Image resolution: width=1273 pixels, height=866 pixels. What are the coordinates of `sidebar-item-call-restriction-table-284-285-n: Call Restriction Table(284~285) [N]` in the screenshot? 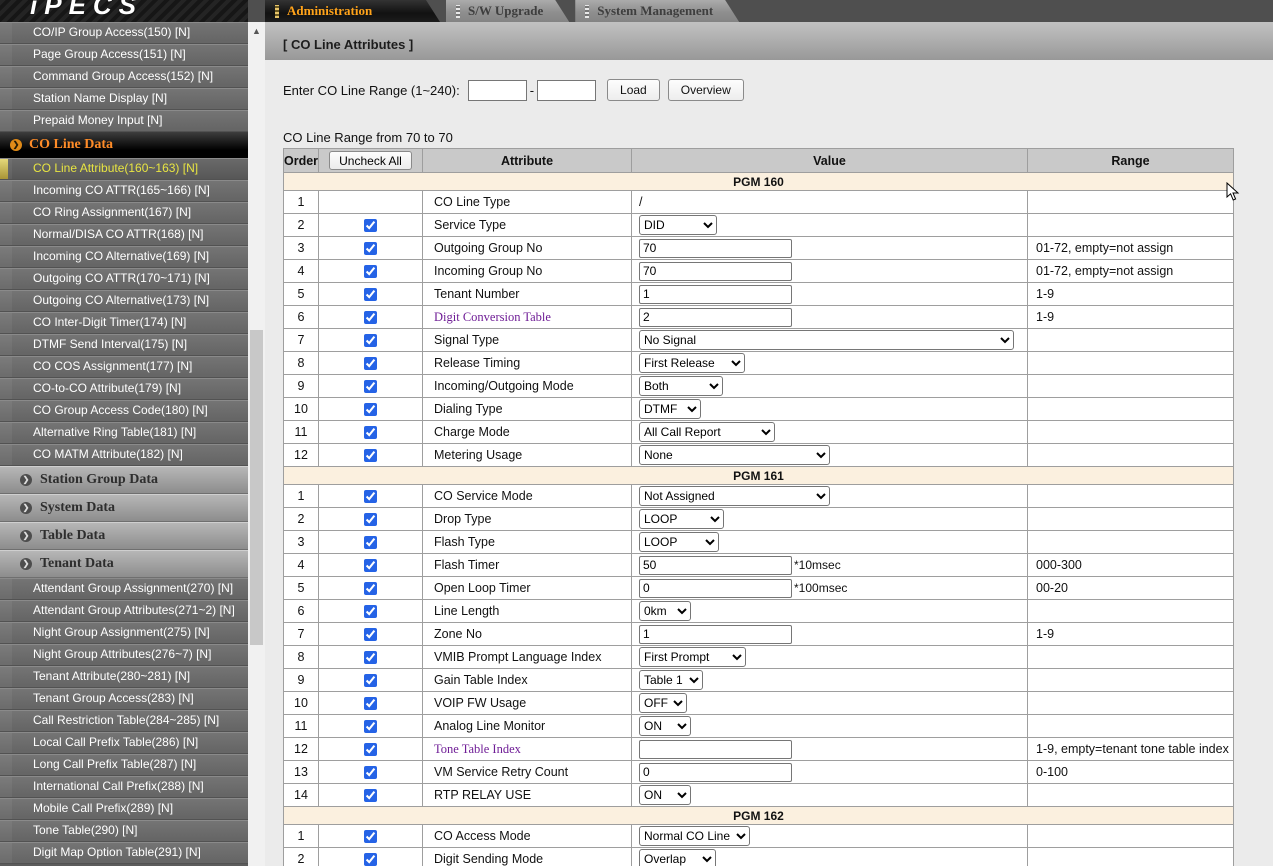 It's located at (124, 721).